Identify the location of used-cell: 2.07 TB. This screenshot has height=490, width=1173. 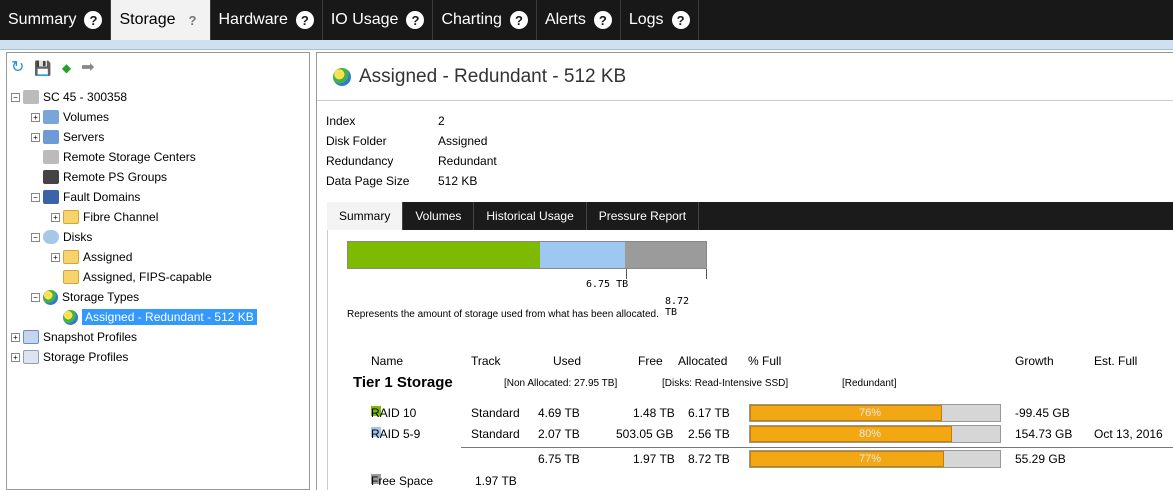
(559, 434).